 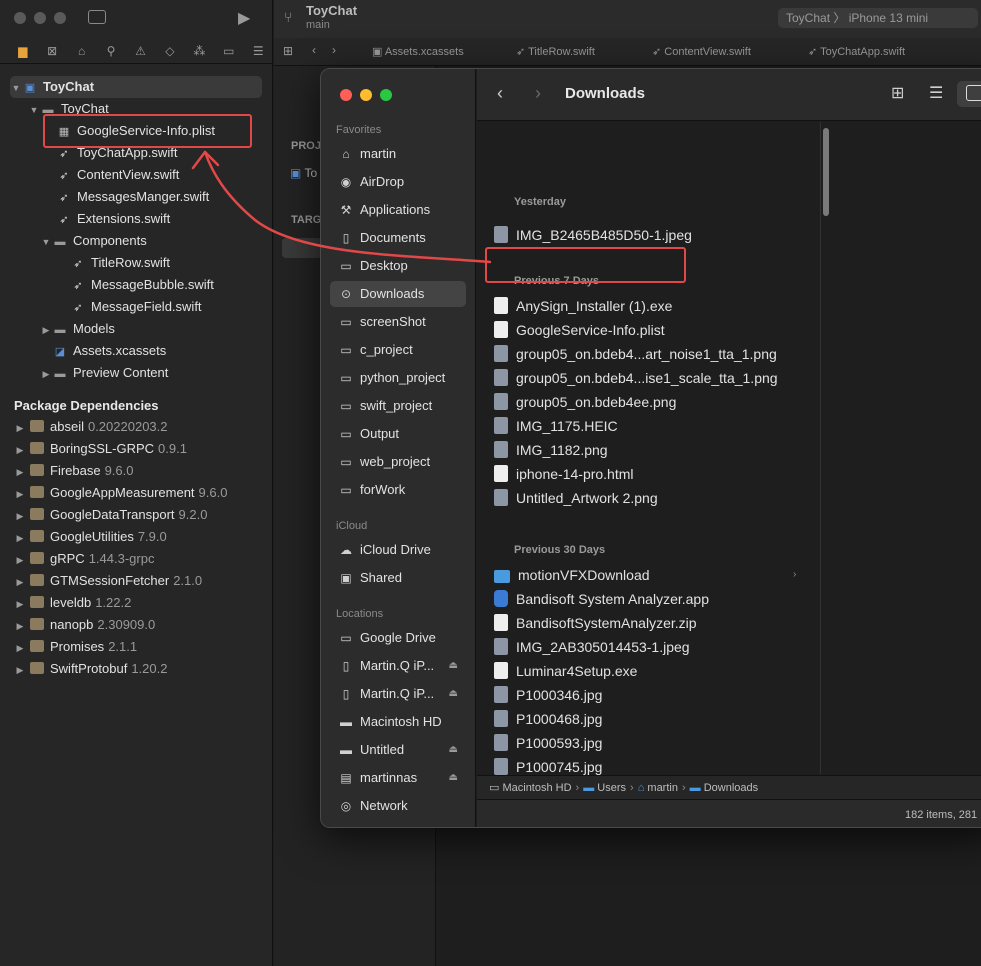 What do you see at coordinates (51, 51) in the screenshot?
I see `source-control-icon: ⊠` at bounding box center [51, 51].